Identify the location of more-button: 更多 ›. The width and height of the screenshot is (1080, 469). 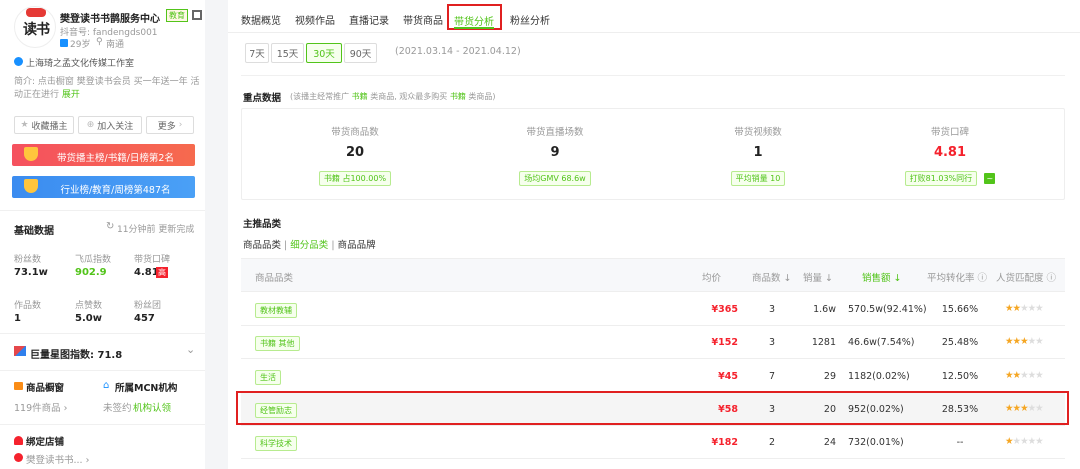
(170, 125).